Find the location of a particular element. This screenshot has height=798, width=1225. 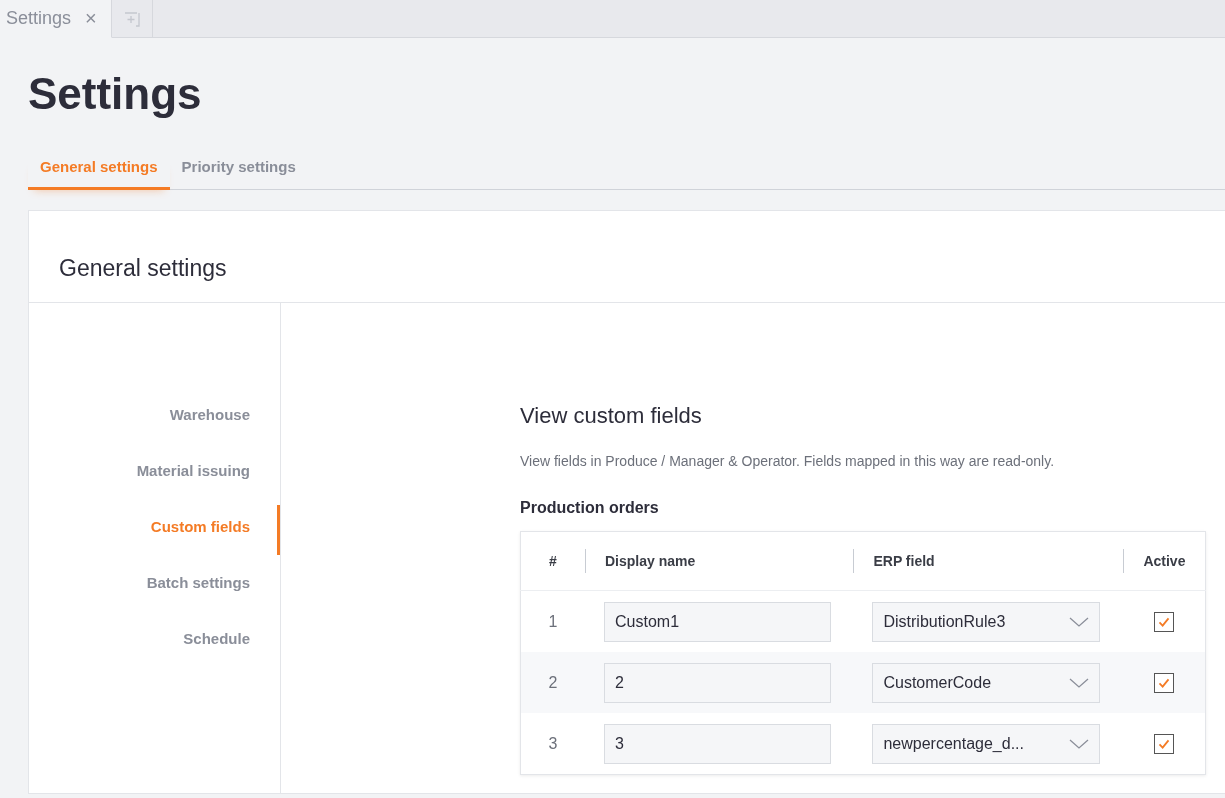

close-button: × is located at coordinates (91, 18).